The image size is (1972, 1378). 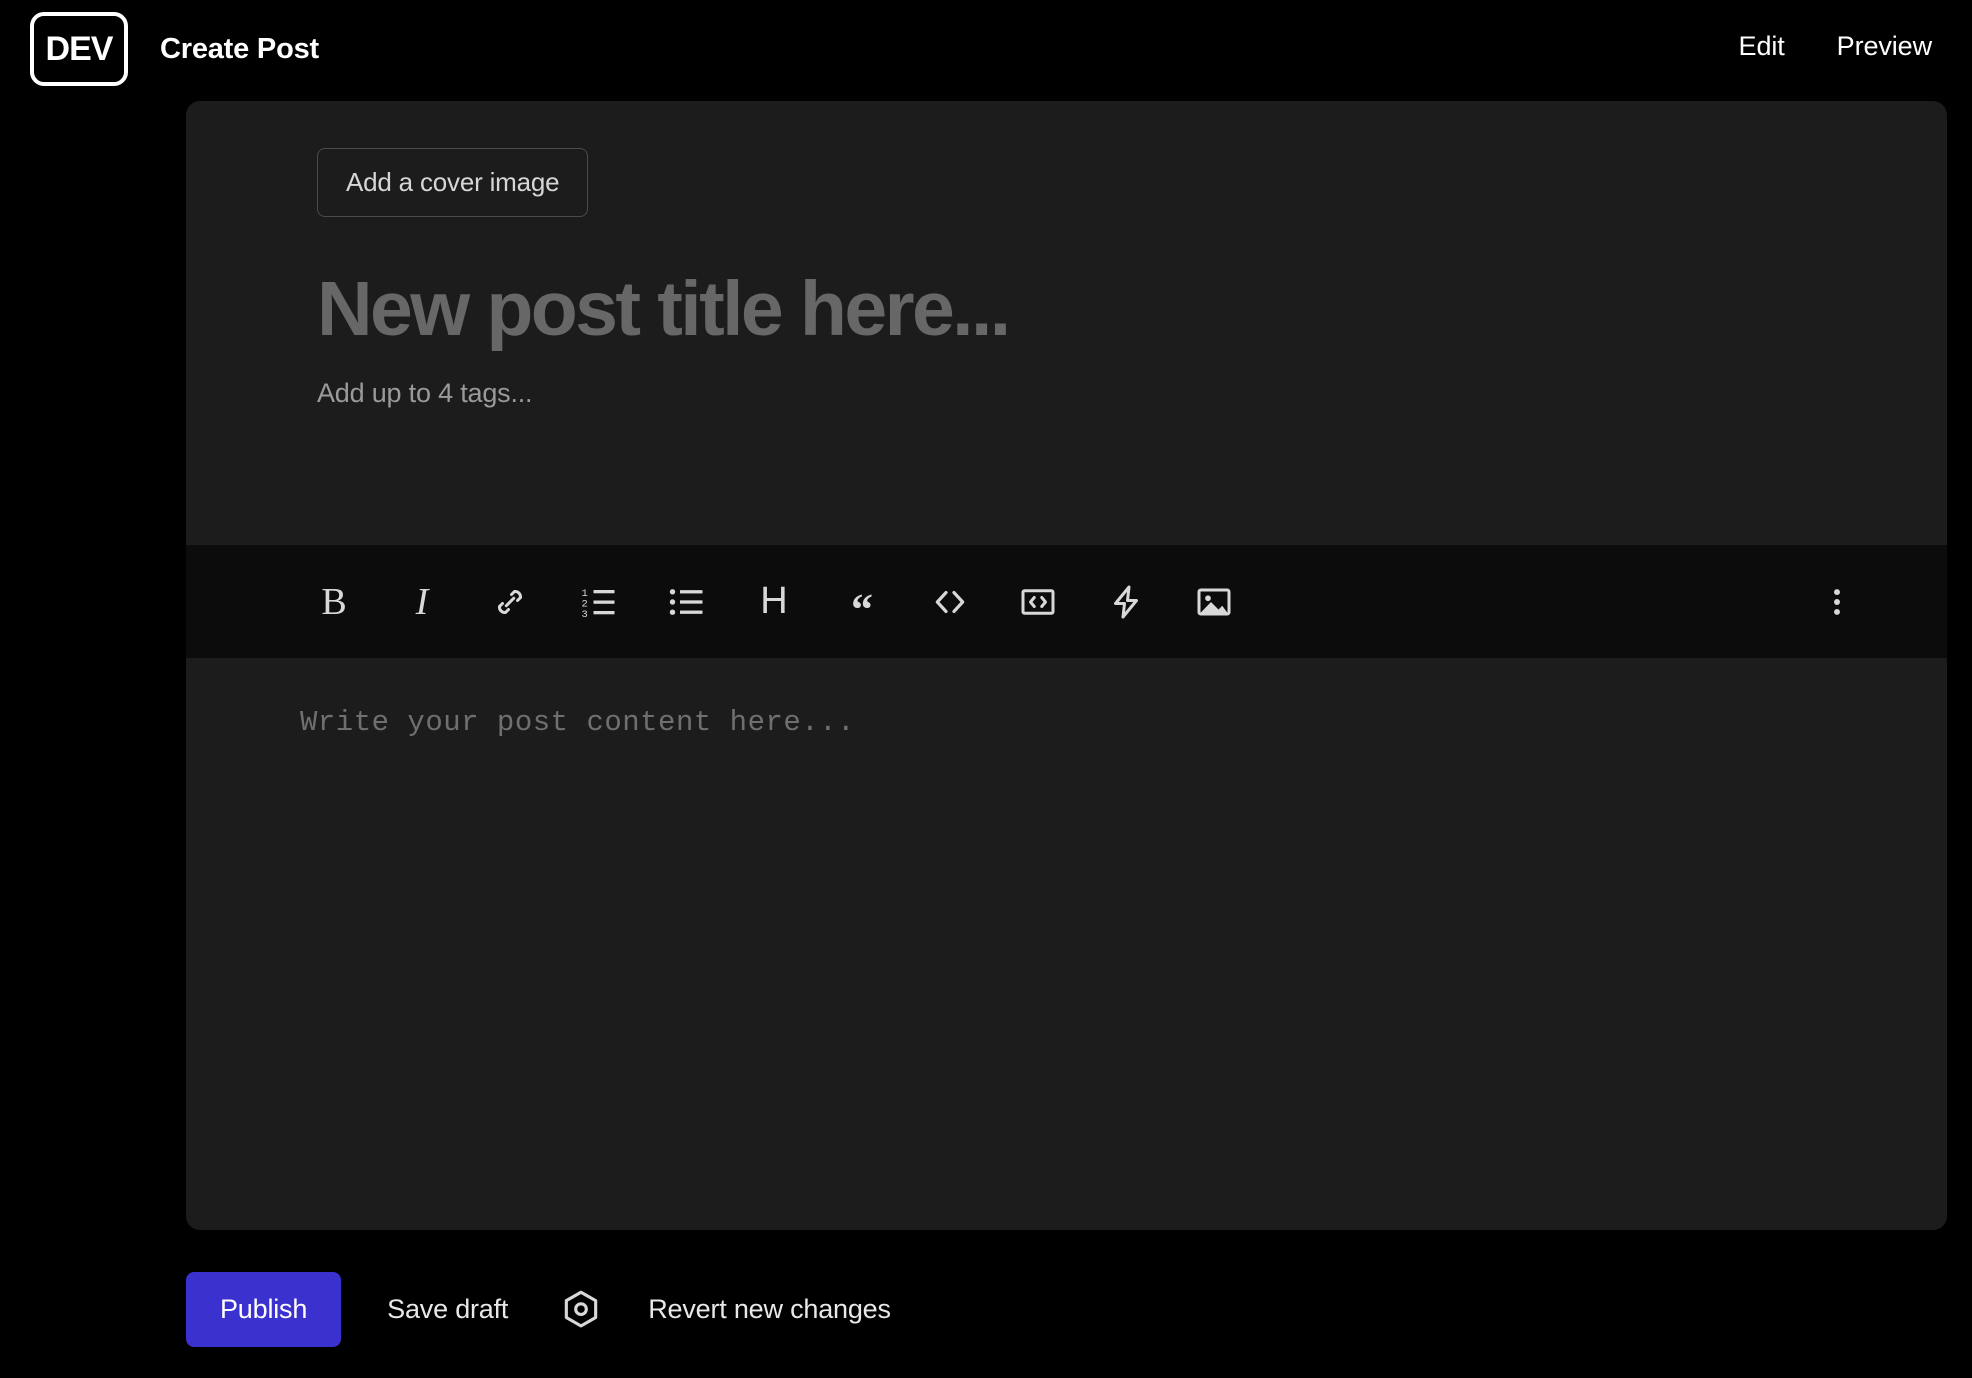 What do you see at coordinates (581, 1310) in the screenshot?
I see `post-options-gear-icon` at bounding box center [581, 1310].